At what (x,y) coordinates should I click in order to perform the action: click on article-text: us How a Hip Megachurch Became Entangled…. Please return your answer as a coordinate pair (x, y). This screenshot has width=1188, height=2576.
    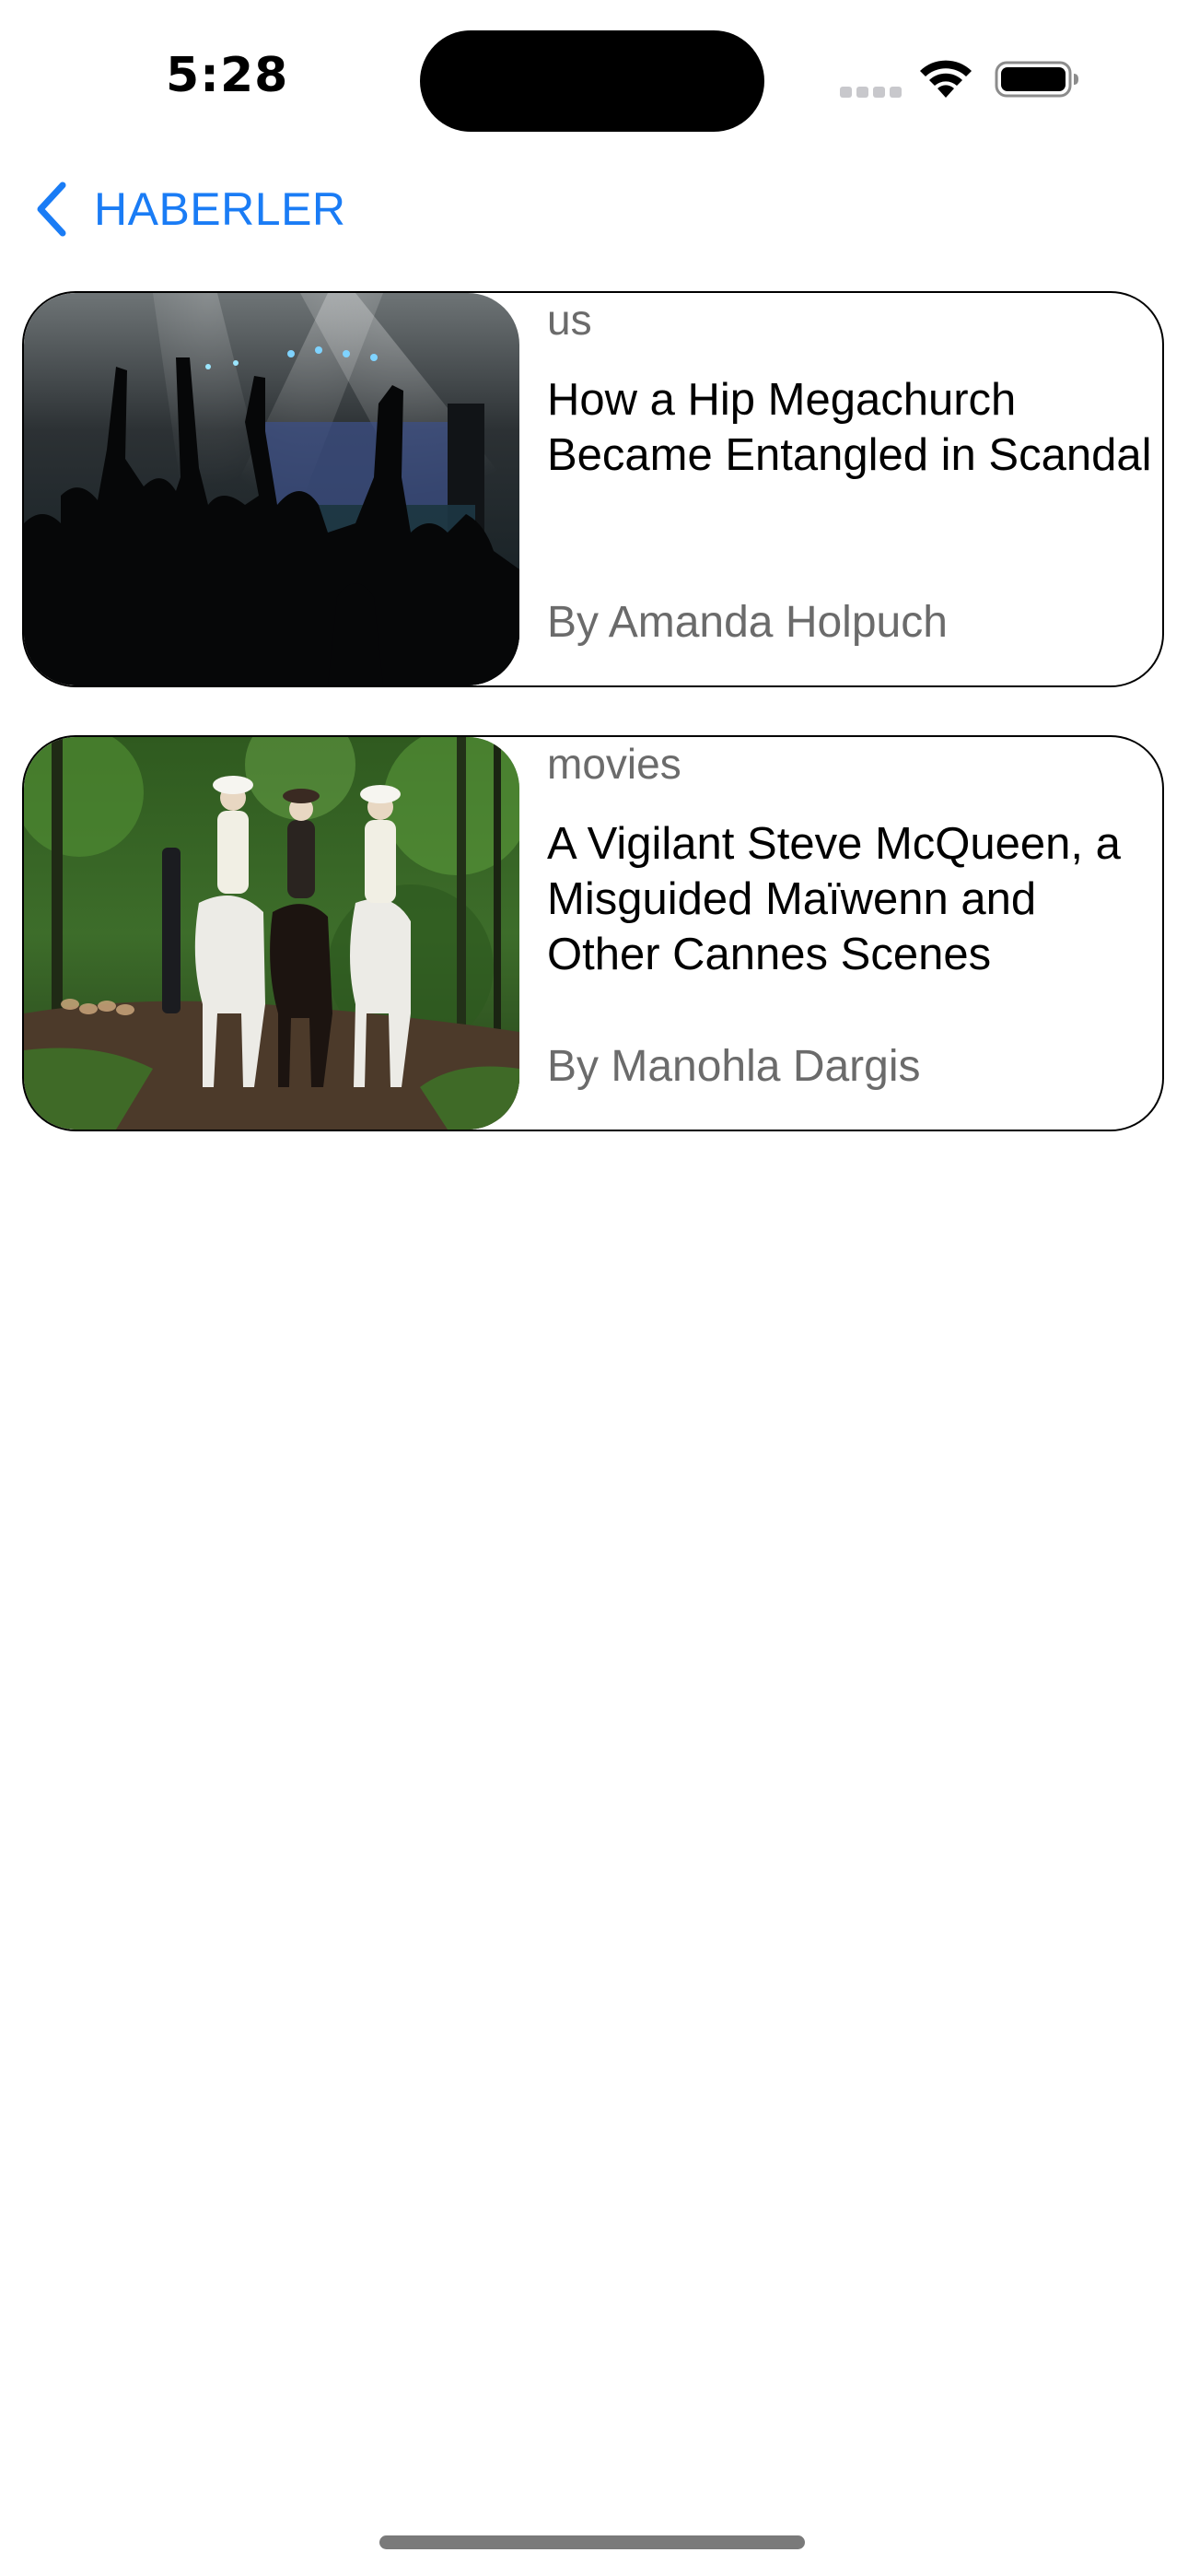
    Looking at the image, I should click on (851, 489).